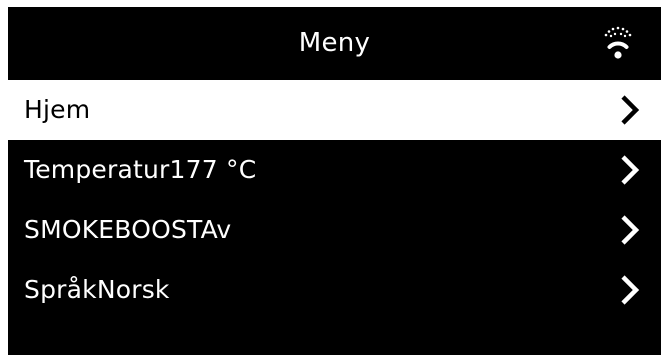 Image resolution: width=669 pixels, height=362 pixels. Describe the element at coordinates (128, 229) in the screenshot. I see `menu-item-label: SMOKEBOOSTAv` at that location.